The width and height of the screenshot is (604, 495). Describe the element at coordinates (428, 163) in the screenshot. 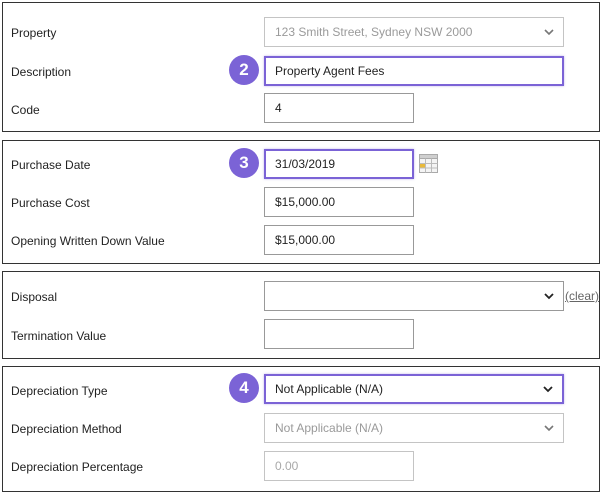

I see `calendar-icon` at that location.